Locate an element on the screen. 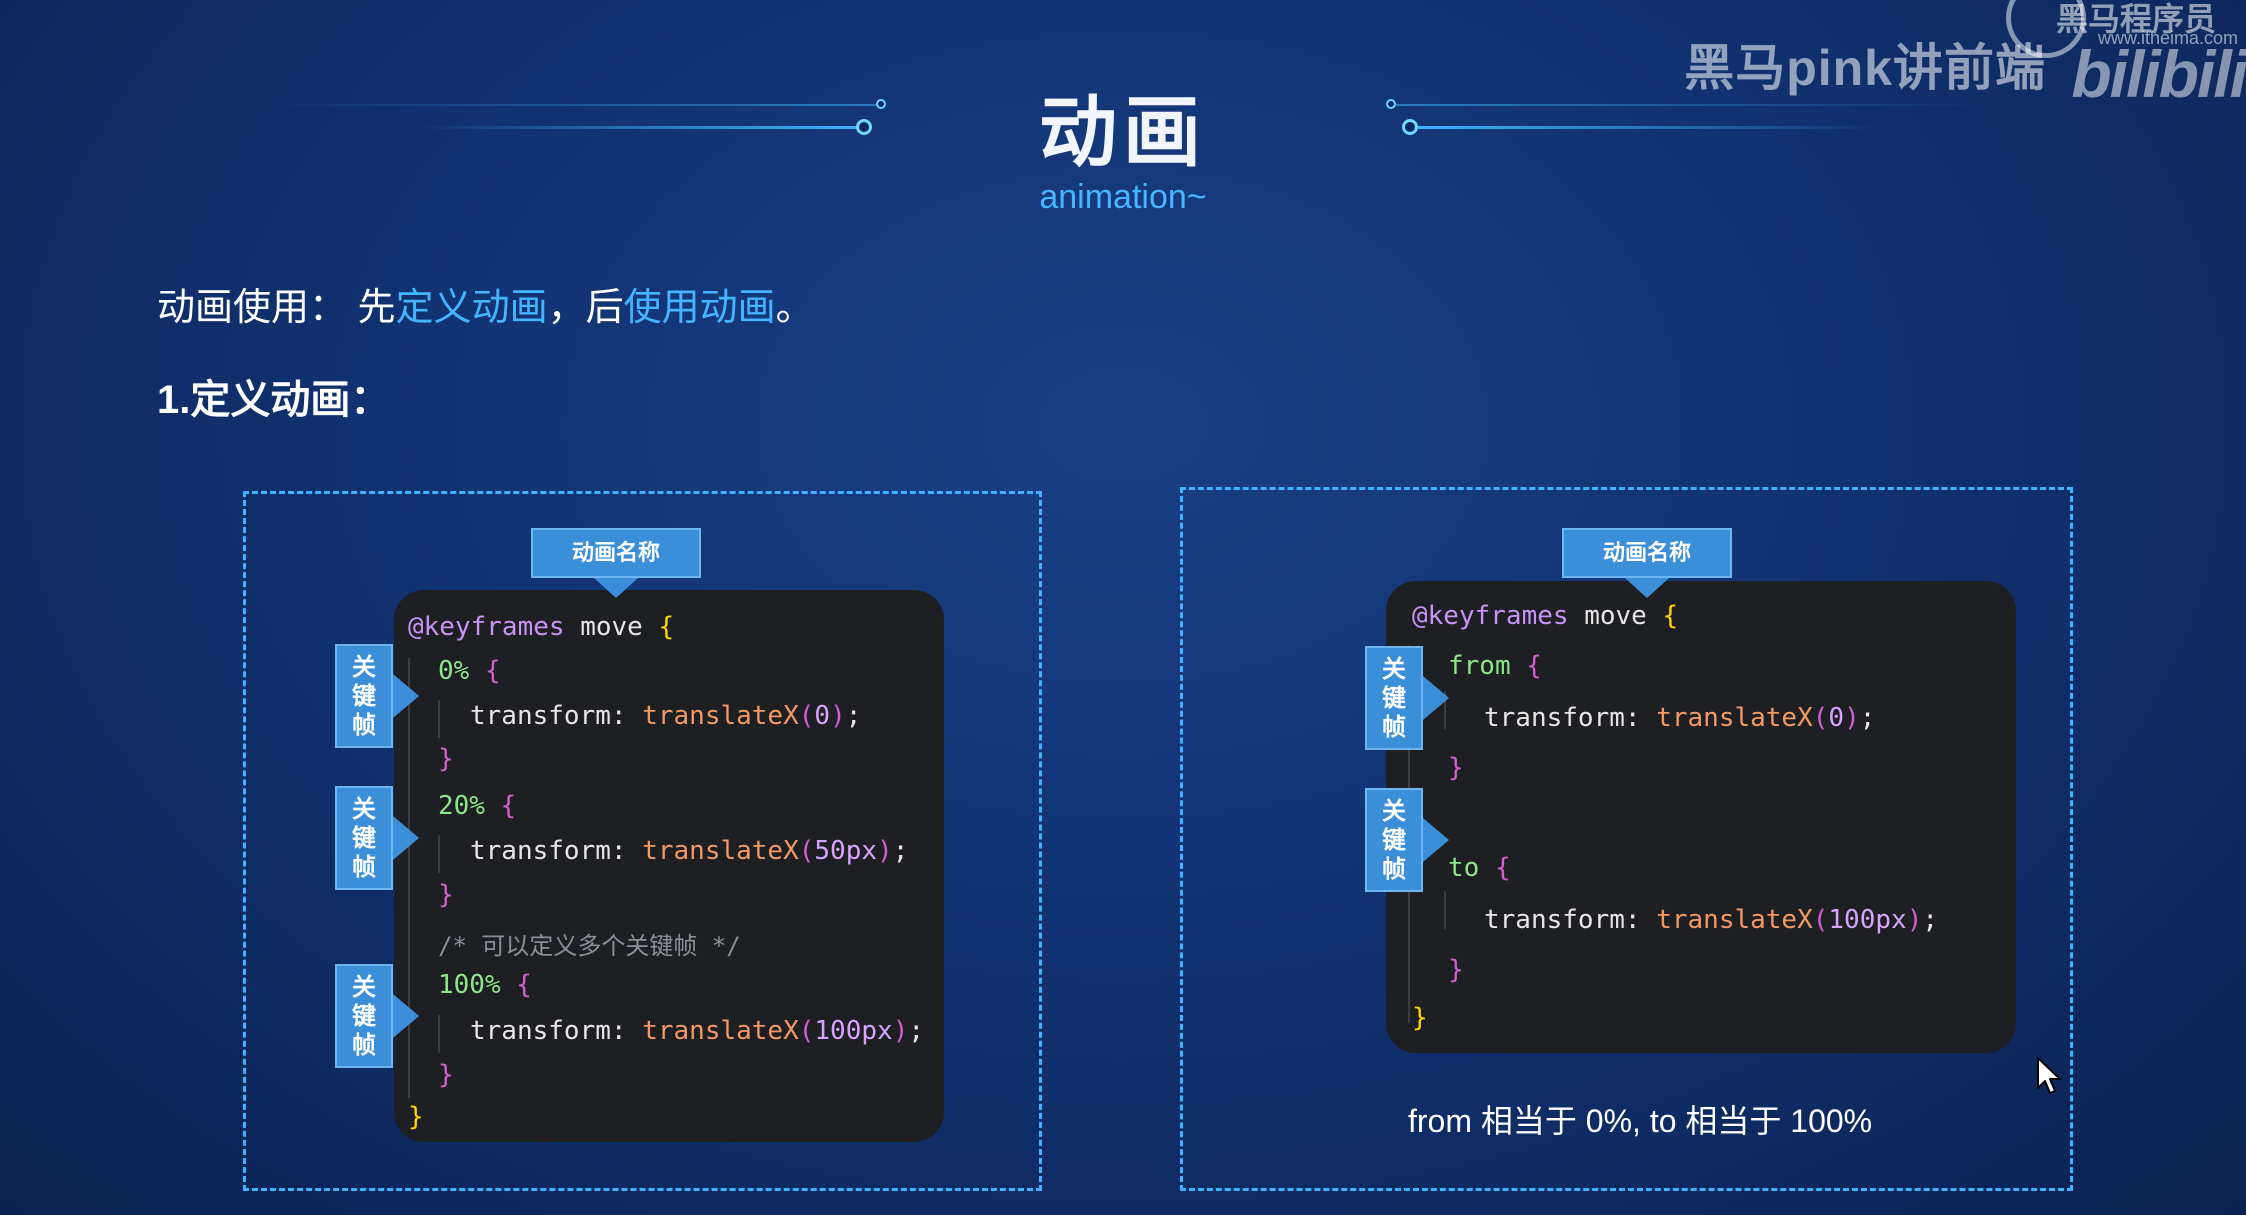  code-line-step-0: 0% { is located at coordinates (469, 671).